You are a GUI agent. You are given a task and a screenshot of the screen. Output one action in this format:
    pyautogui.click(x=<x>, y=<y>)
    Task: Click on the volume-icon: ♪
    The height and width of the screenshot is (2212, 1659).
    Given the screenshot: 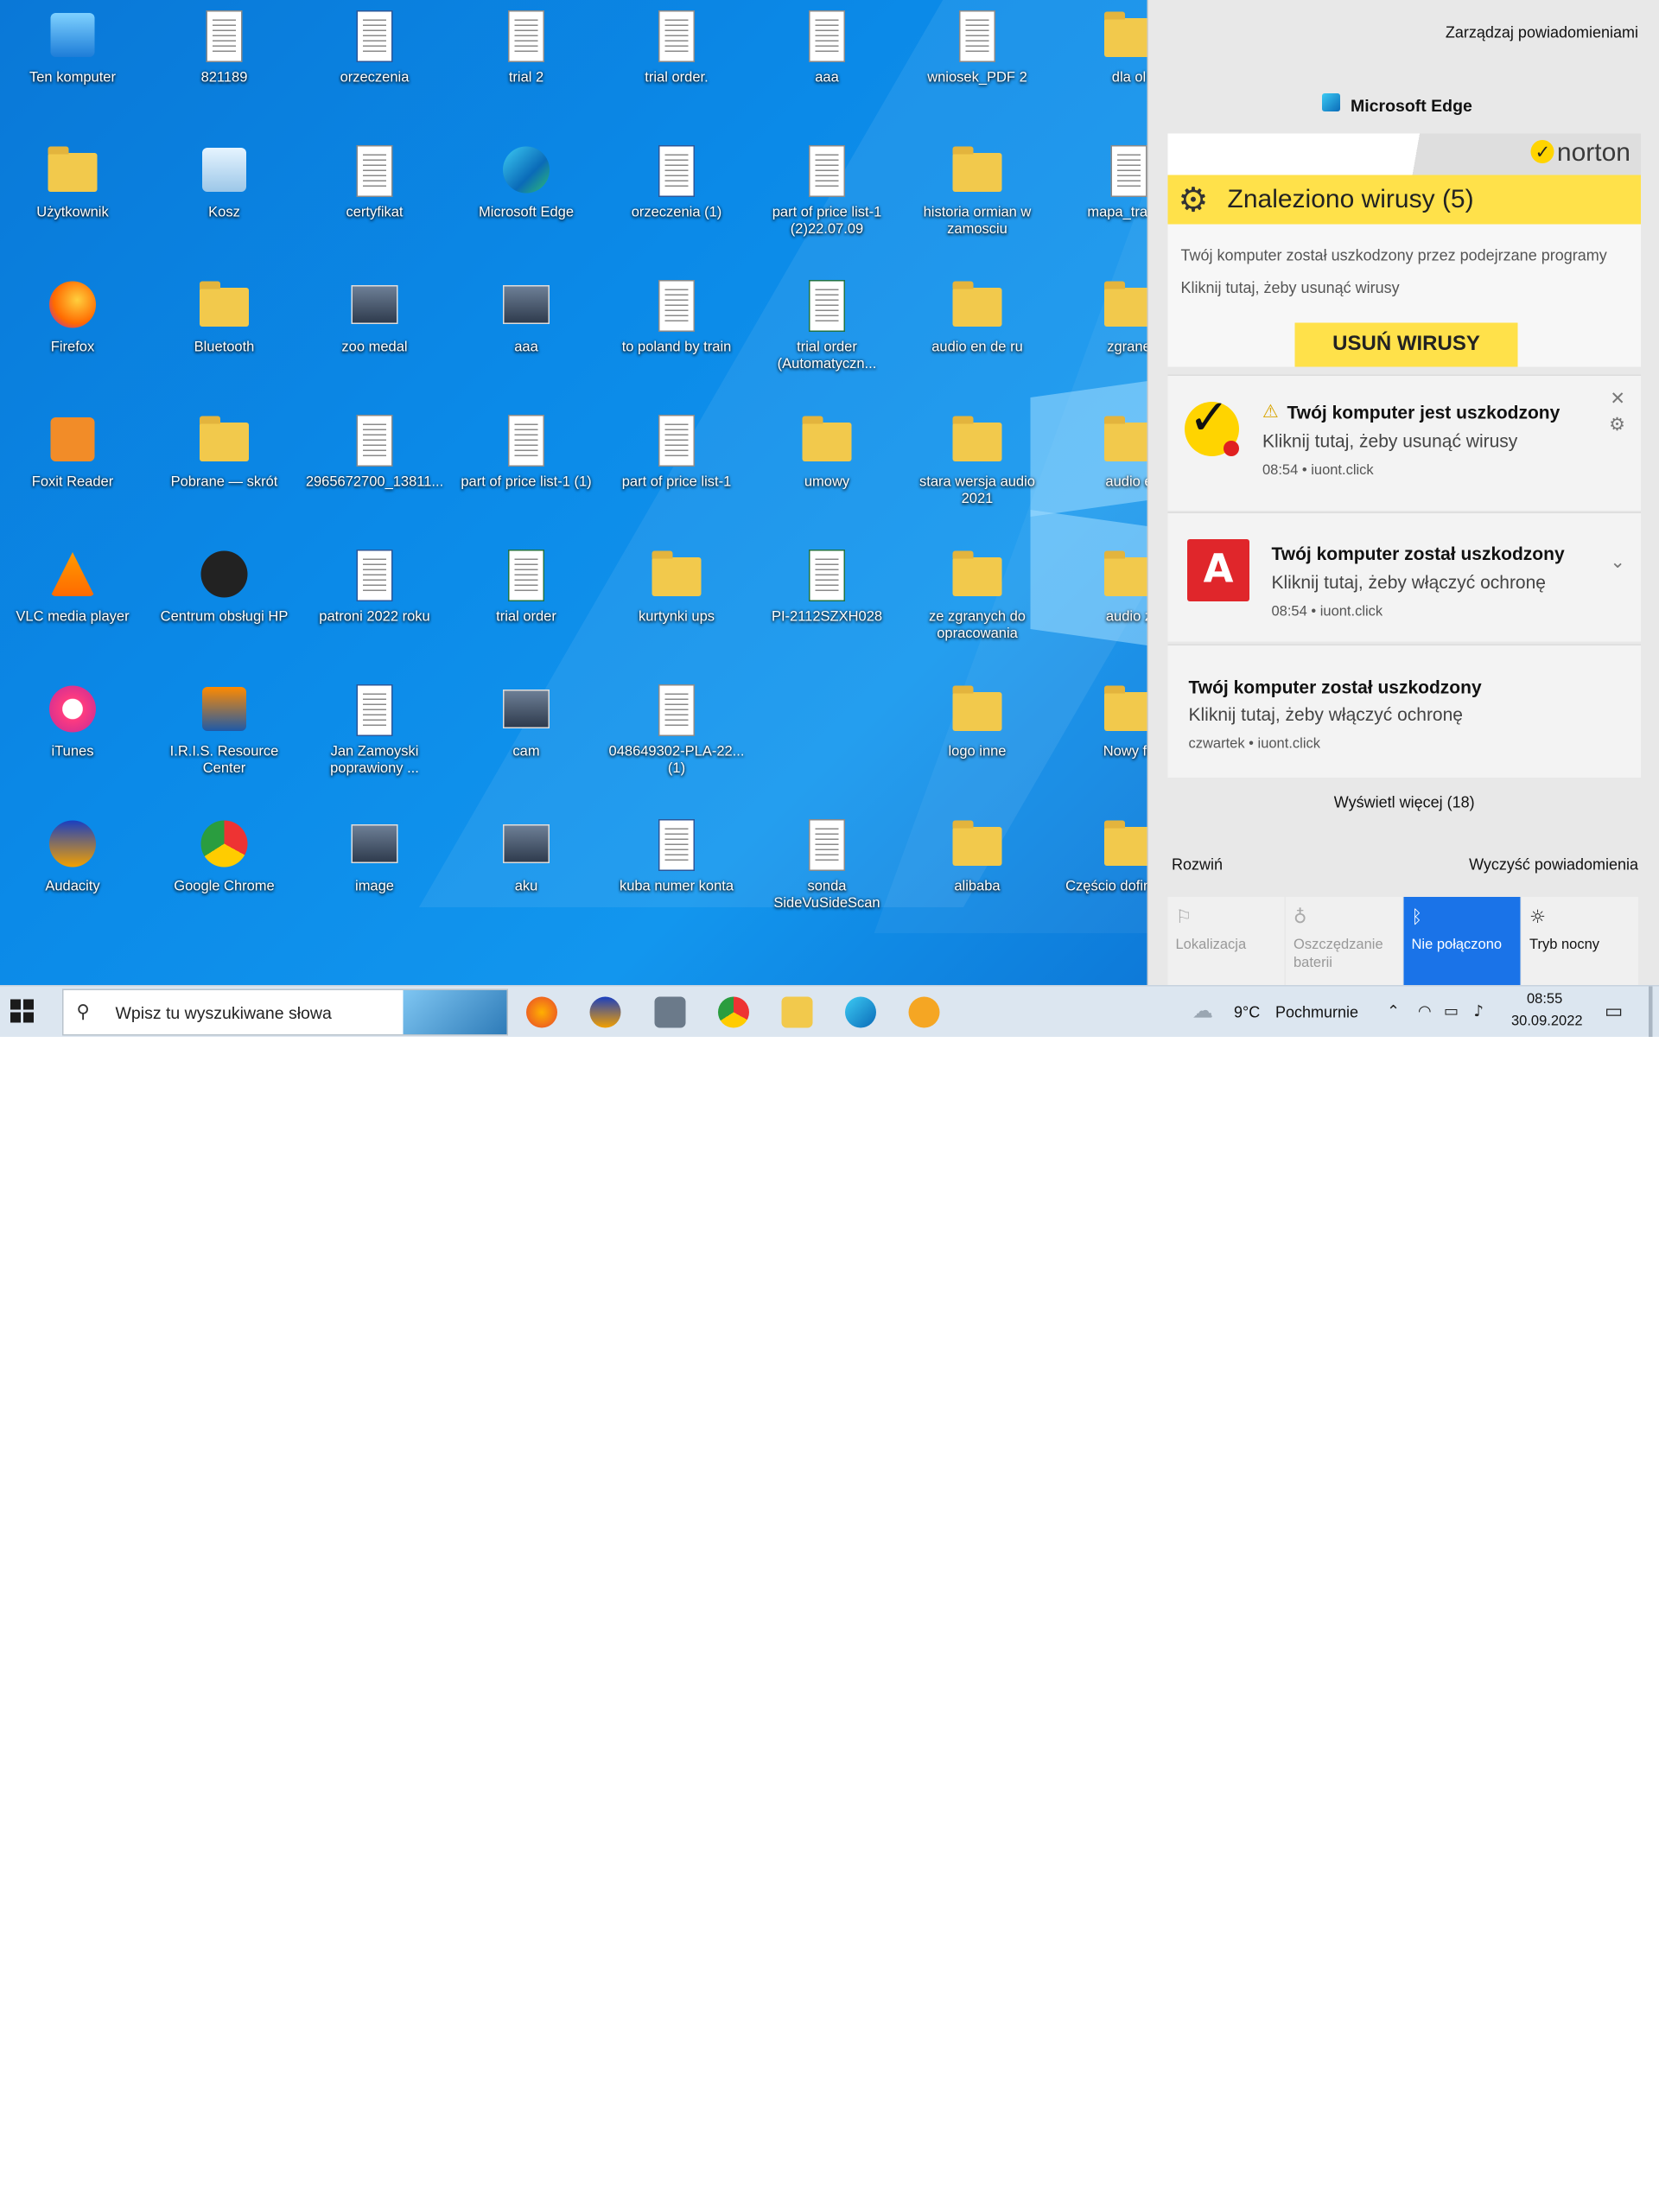 What is the action you would take?
    pyautogui.click(x=1479, y=1011)
    